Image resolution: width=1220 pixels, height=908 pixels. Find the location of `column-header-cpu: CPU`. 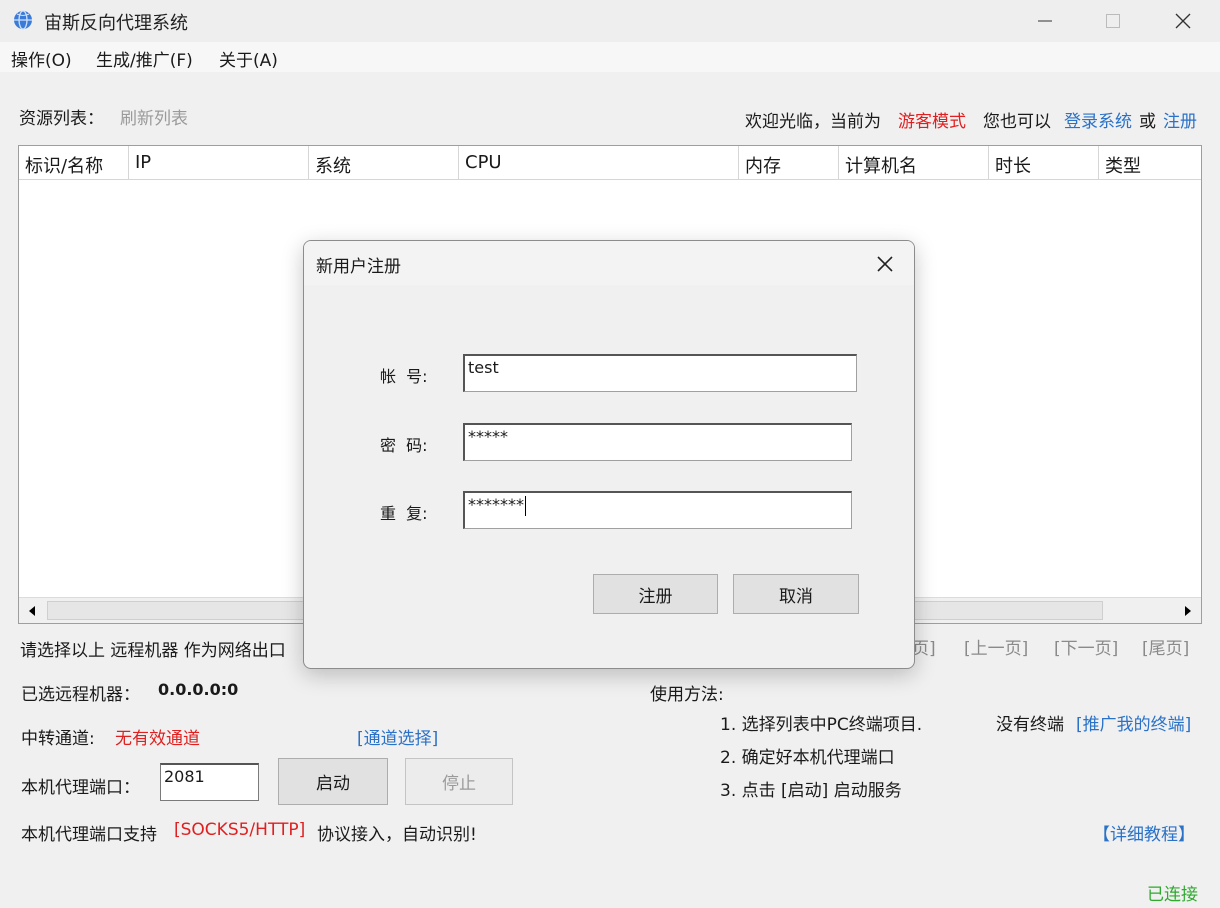

column-header-cpu: CPU is located at coordinates (599, 163).